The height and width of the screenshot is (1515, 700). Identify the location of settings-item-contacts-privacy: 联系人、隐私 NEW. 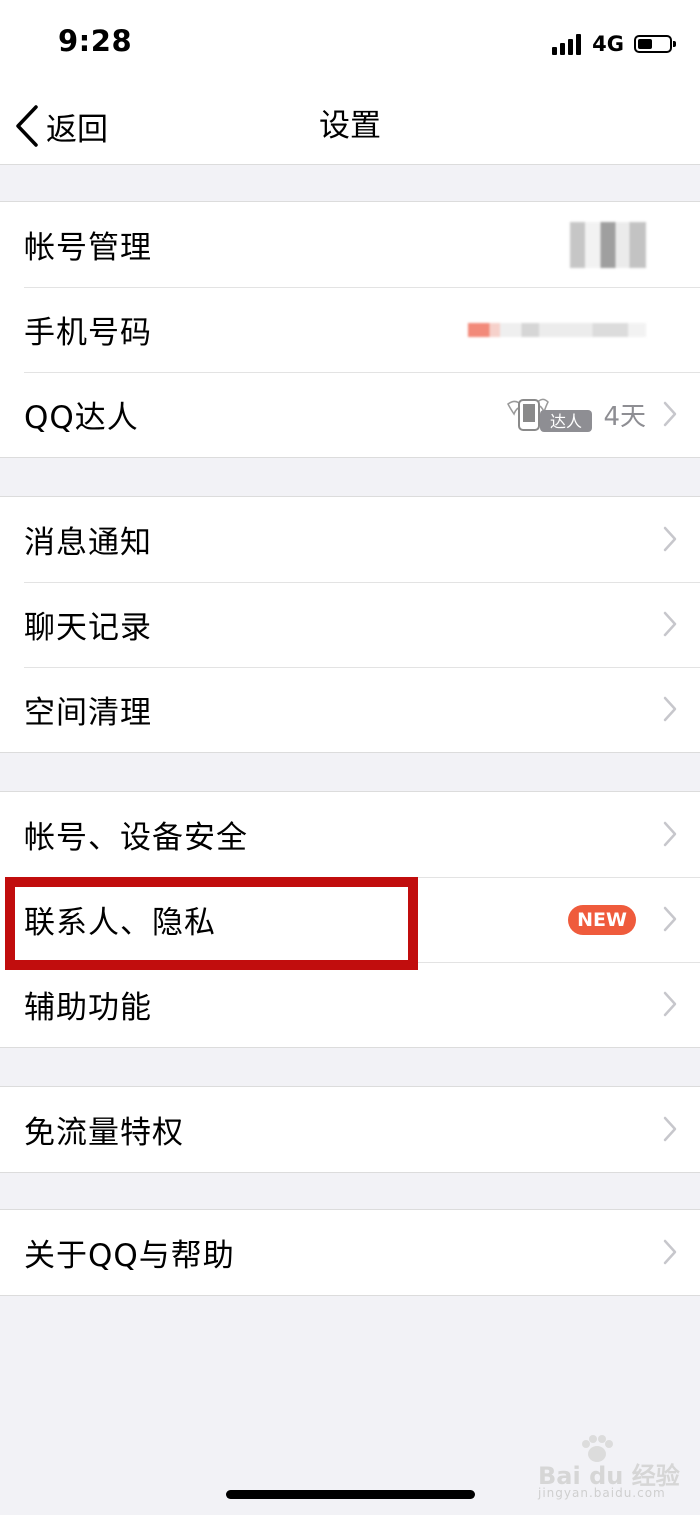
(350, 919).